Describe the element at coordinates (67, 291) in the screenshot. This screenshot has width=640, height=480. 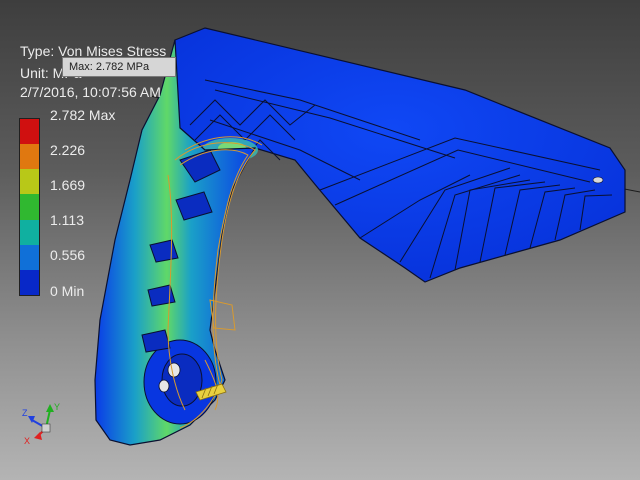
I see `legend-label-min: 0 Min` at that location.